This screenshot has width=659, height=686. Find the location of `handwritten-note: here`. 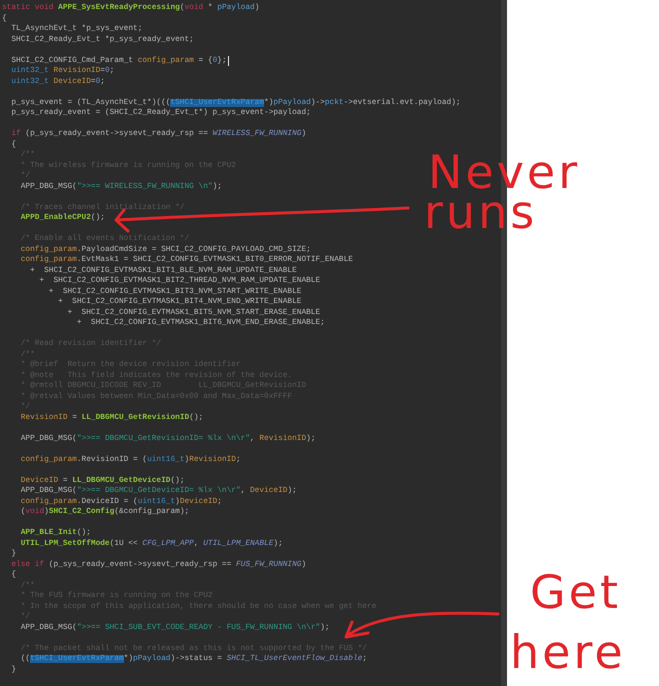

handwritten-note: here is located at coordinates (568, 652).